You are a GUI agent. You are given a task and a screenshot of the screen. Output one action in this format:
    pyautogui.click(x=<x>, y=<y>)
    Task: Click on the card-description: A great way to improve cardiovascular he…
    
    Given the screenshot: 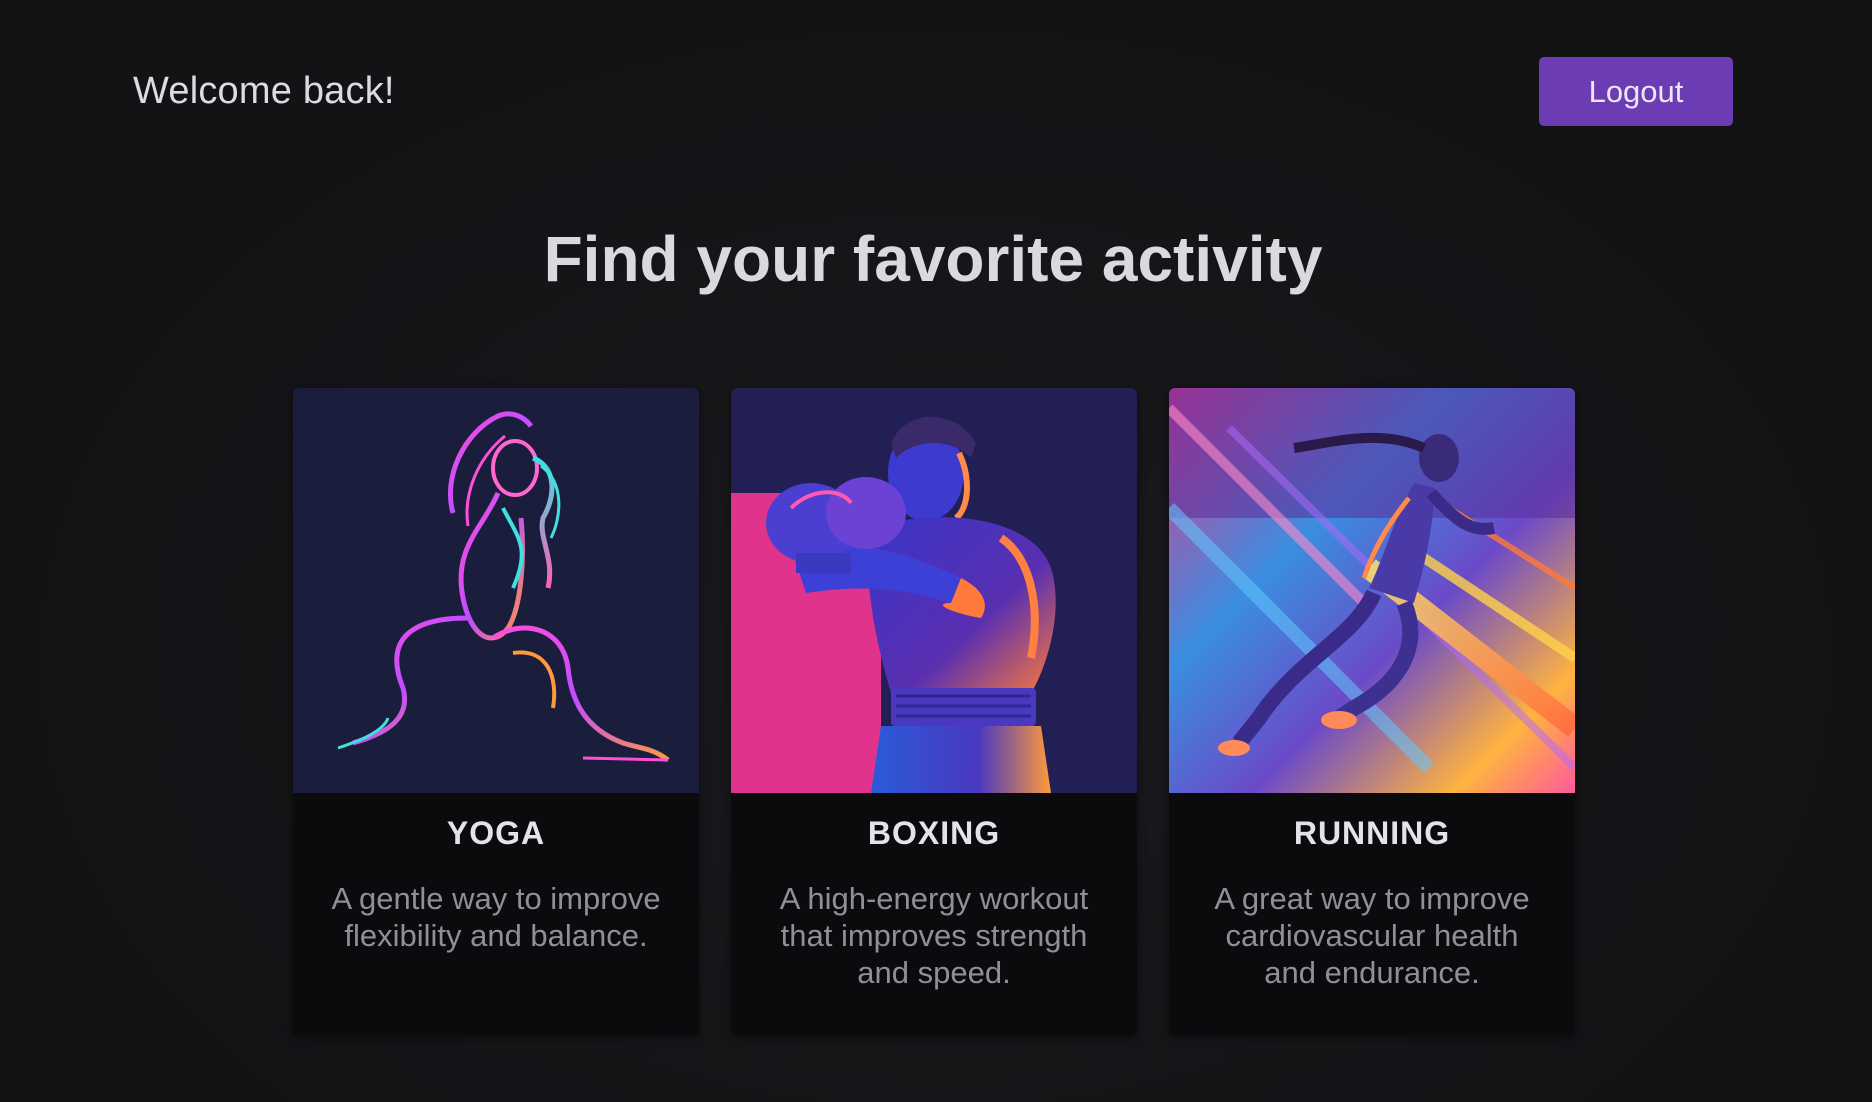 What is the action you would take?
    pyautogui.click(x=1372, y=935)
    